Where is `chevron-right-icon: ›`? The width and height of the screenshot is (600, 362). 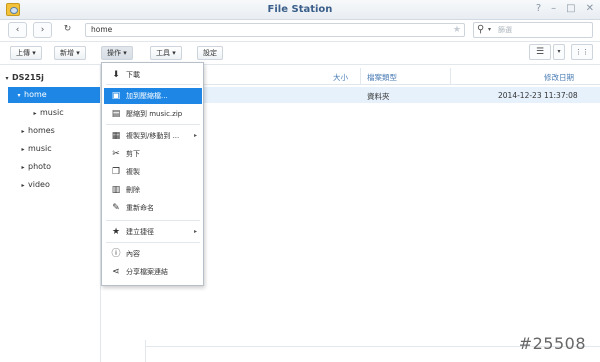 chevron-right-icon: › is located at coordinates (42, 30).